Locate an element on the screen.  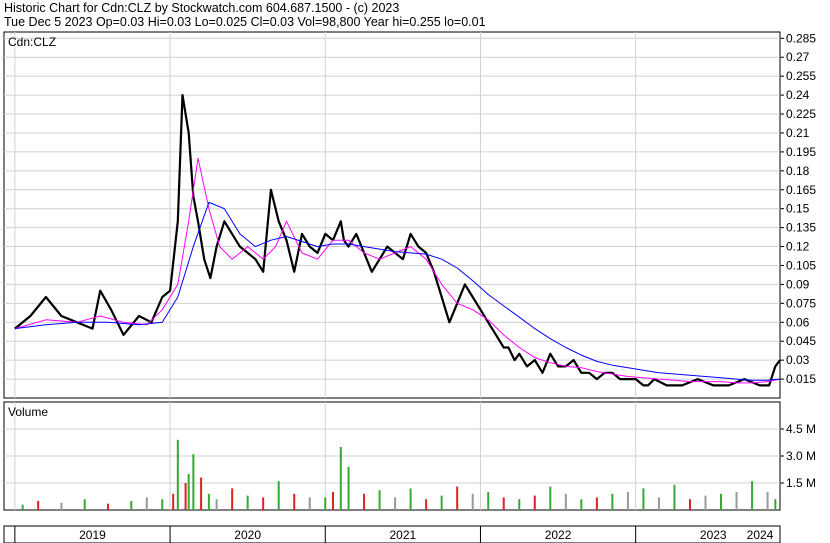
price-tick-label: 0.105 is located at coordinates (801, 265).